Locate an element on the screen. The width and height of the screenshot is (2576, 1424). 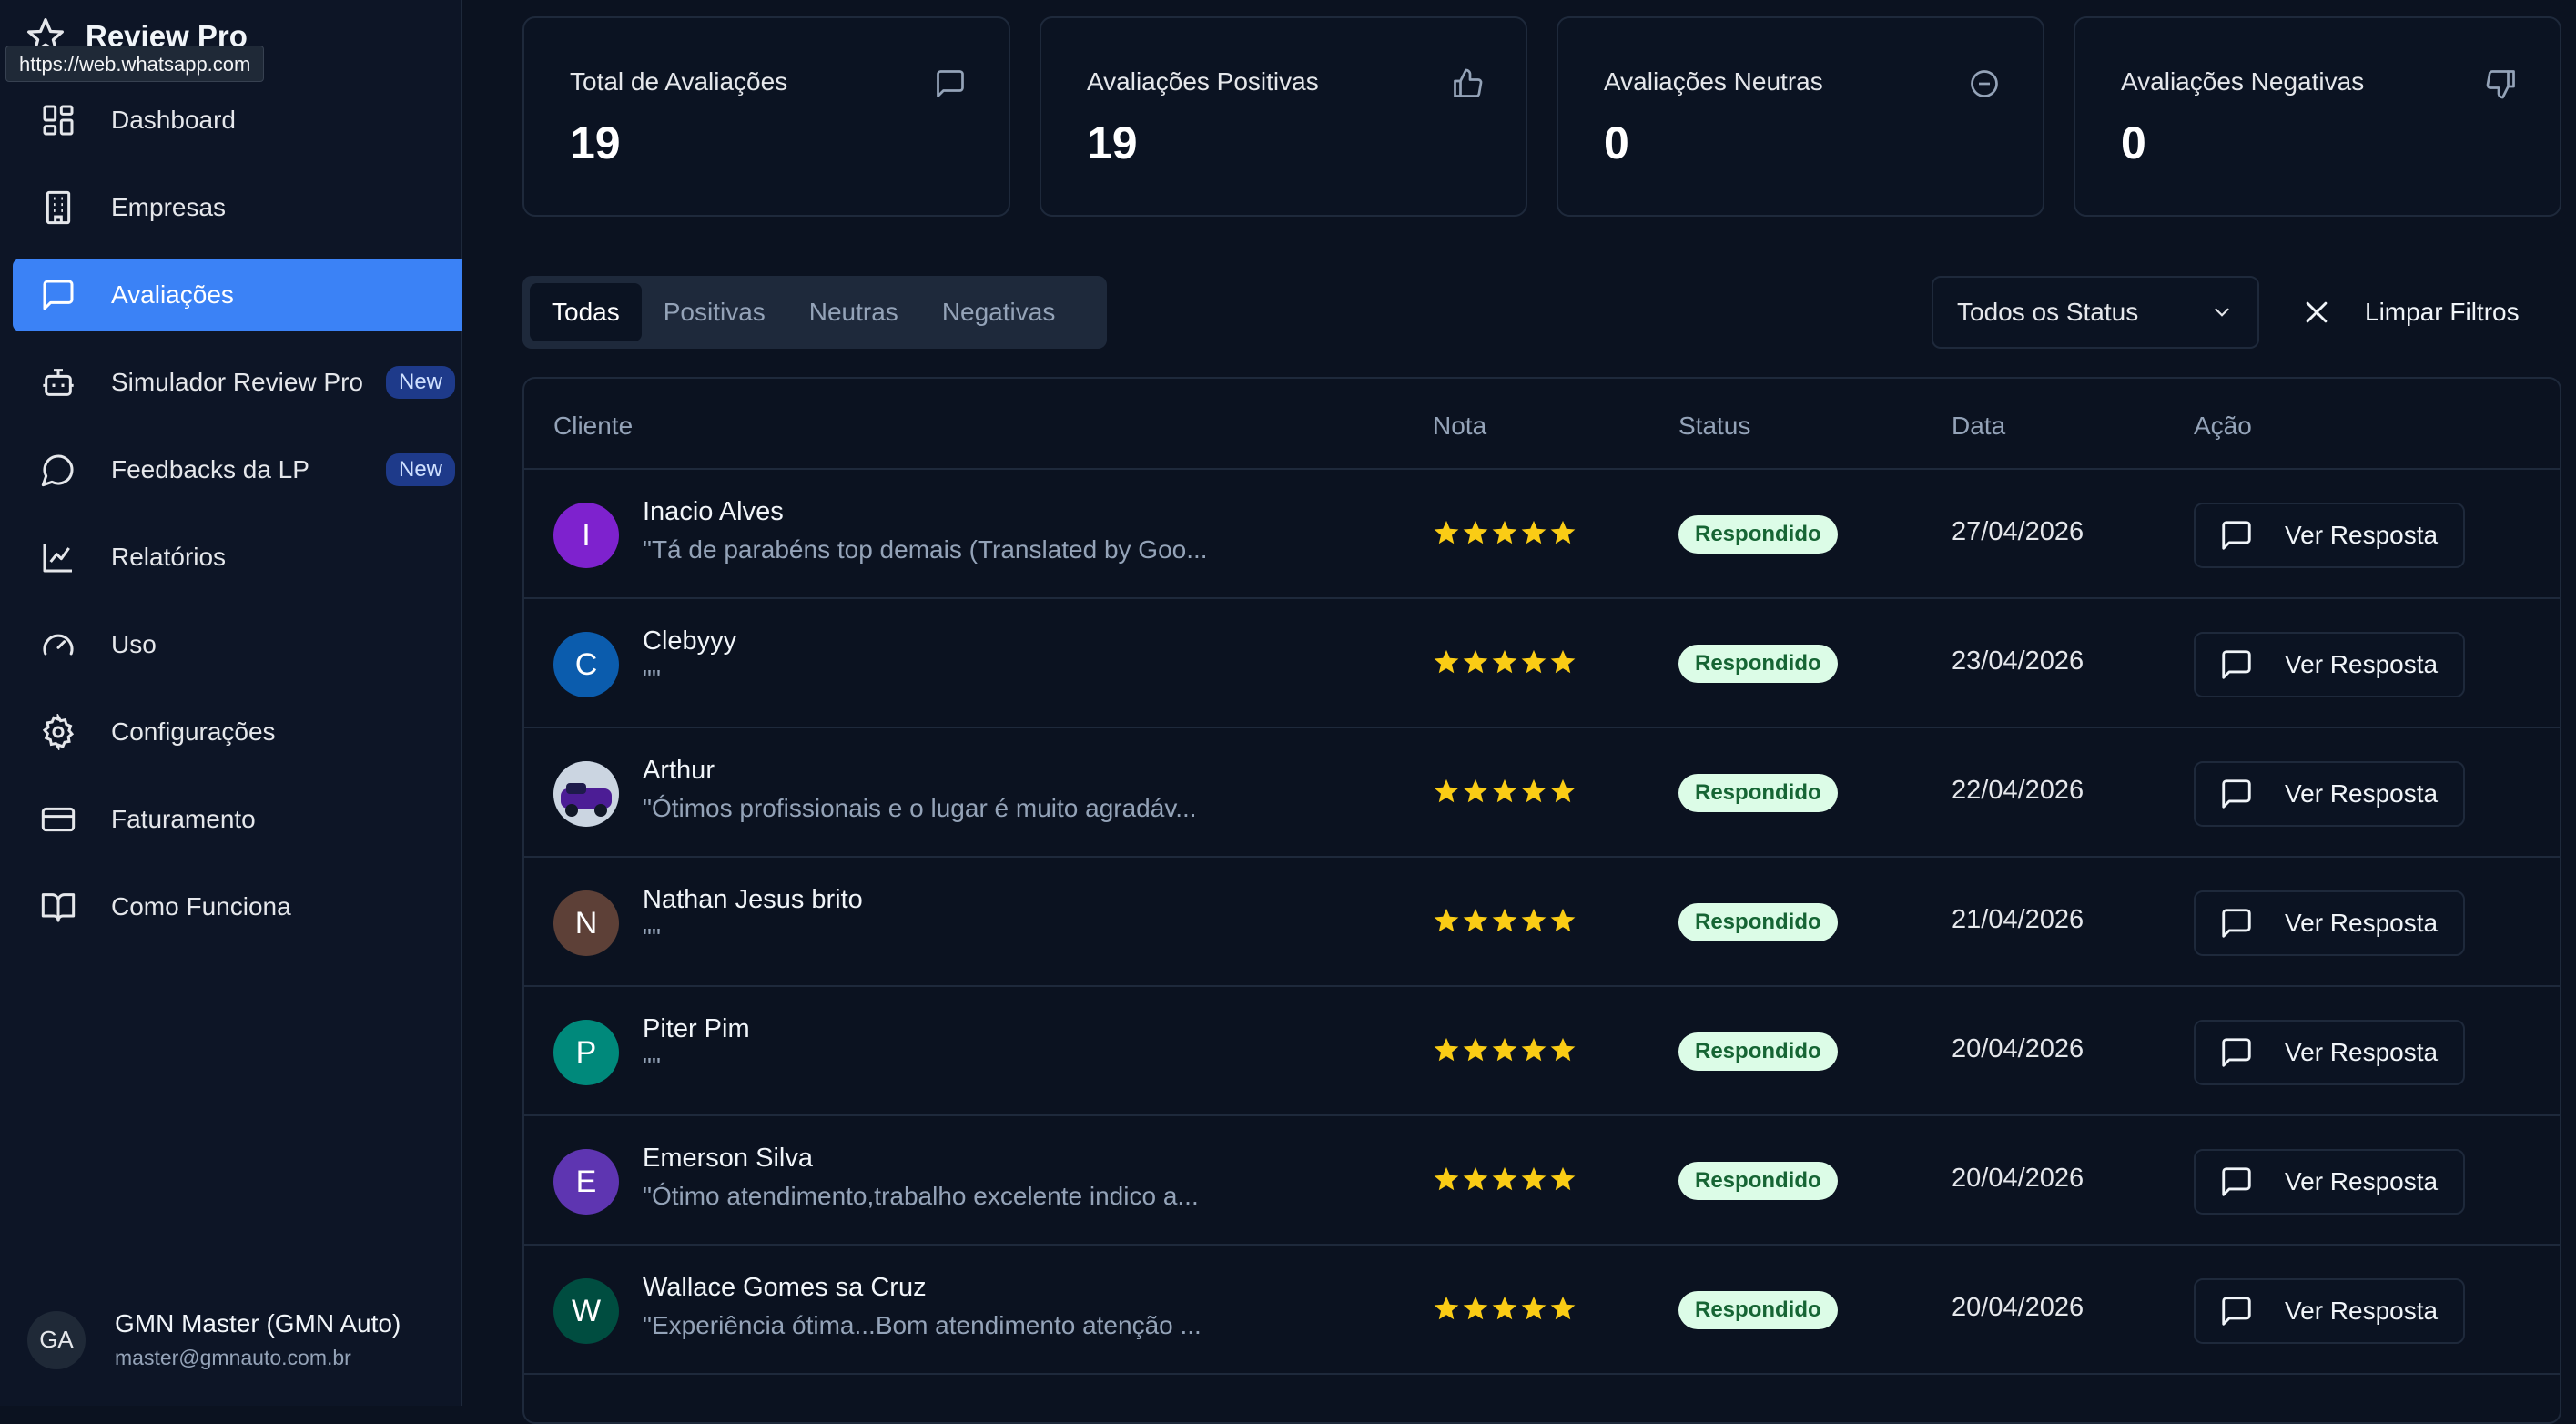
review-date: 27/04/2026 is located at coordinates (2018, 531).